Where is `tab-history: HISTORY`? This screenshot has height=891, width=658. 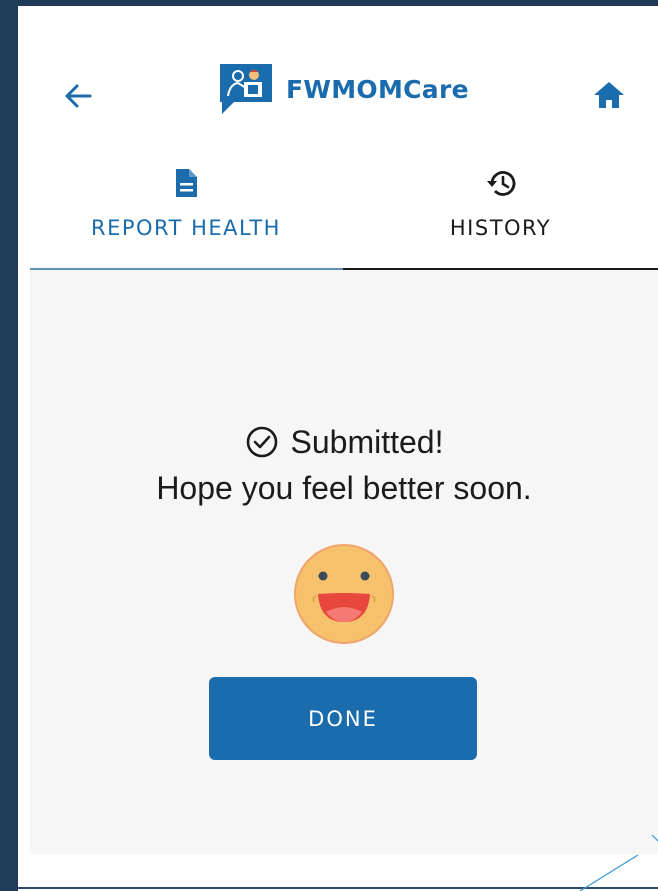 tab-history: HISTORY is located at coordinates (500, 212).